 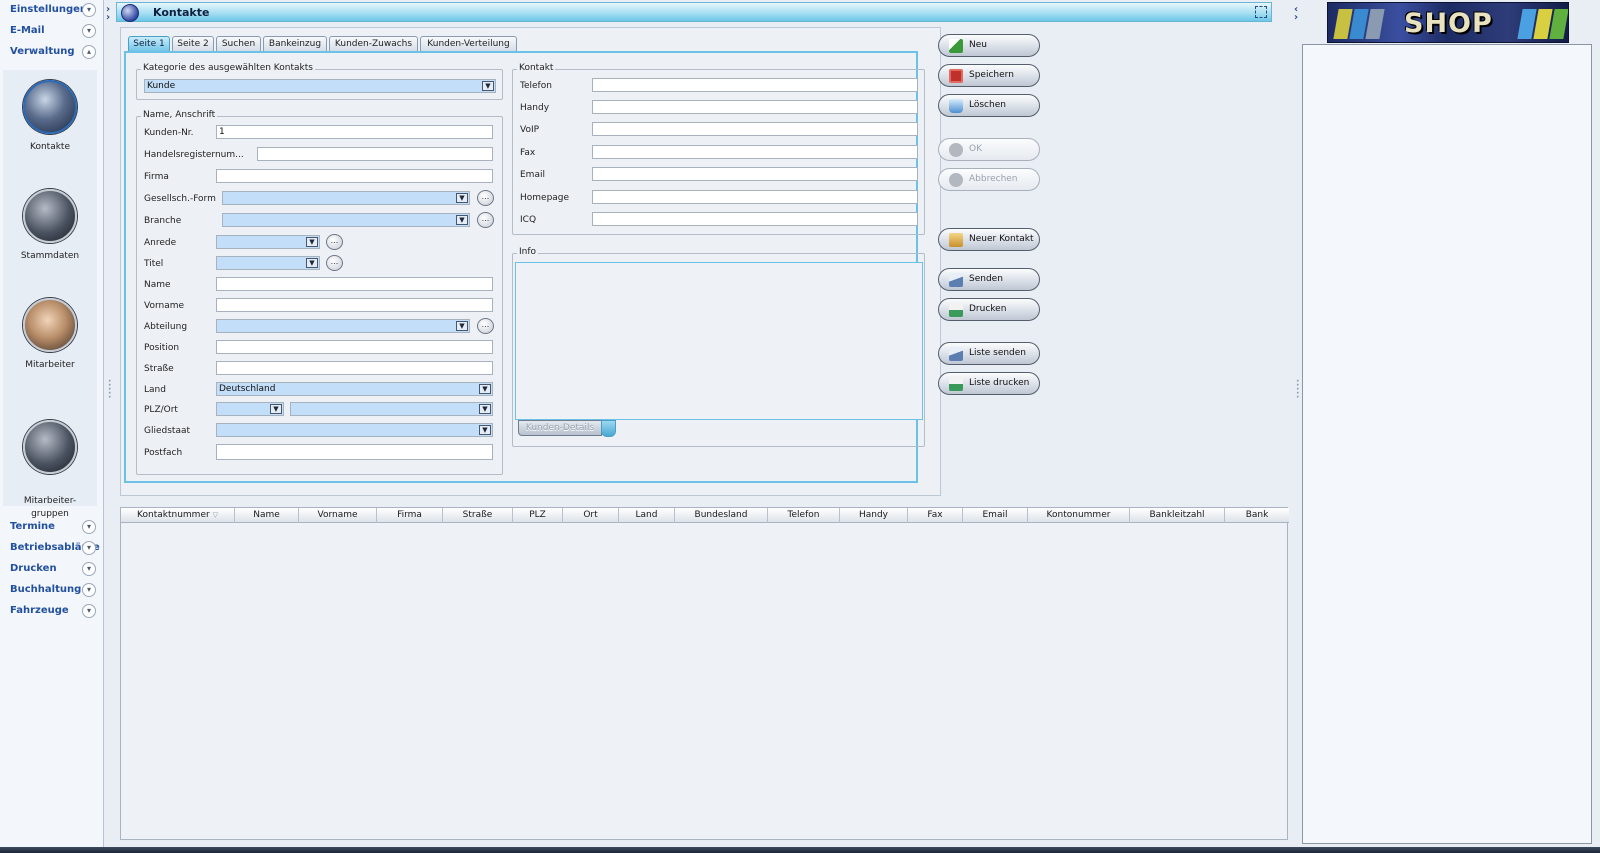 What do you see at coordinates (320, 86) in the screenshot?
I see `kategorie-select: Kunde ▼` at bounding box center [320, 86].